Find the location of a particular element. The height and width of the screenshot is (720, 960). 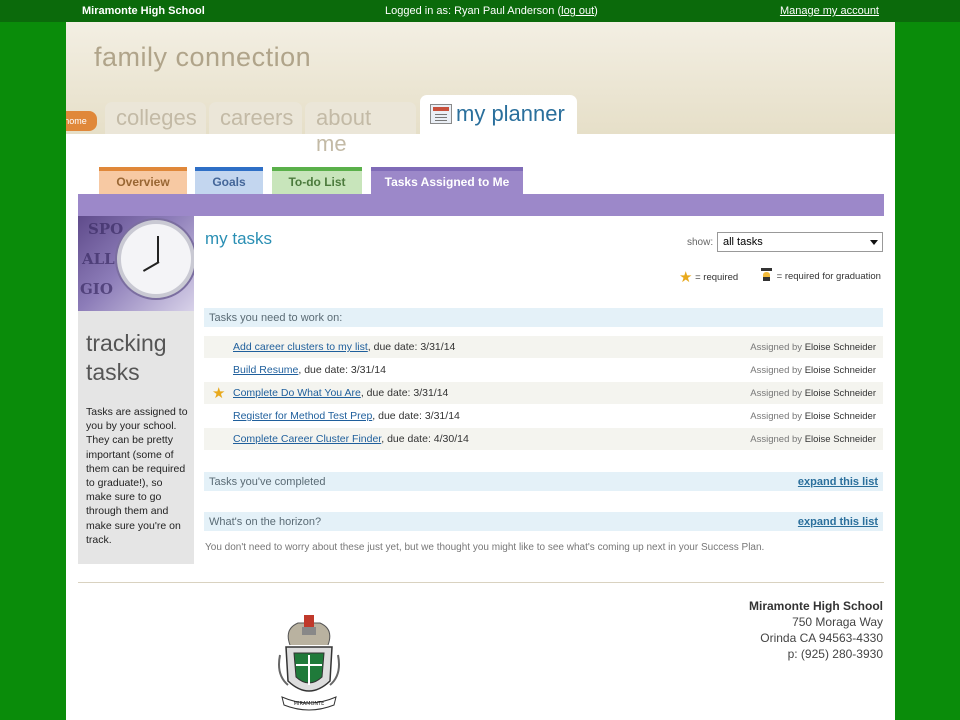

section-horizon: What's on the horizon? expand this list is located at coordinates (543, 521).